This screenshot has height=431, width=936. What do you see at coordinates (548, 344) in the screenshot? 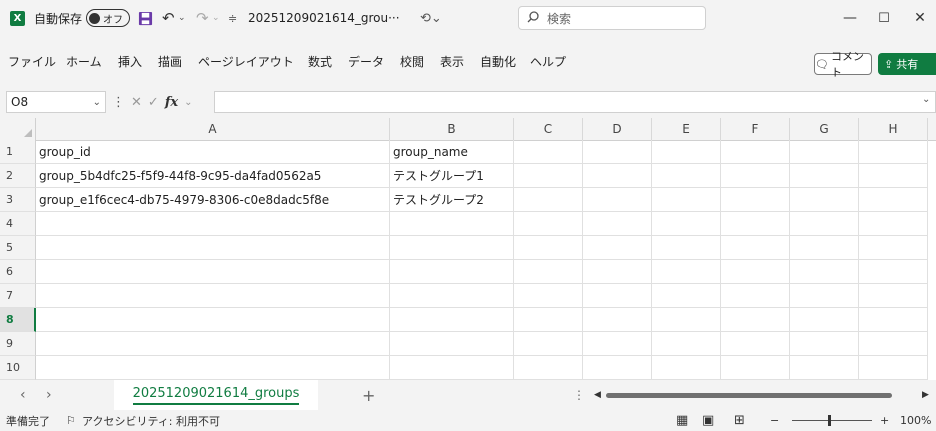
I see `cell-c9` at bounding box center [548, 344].